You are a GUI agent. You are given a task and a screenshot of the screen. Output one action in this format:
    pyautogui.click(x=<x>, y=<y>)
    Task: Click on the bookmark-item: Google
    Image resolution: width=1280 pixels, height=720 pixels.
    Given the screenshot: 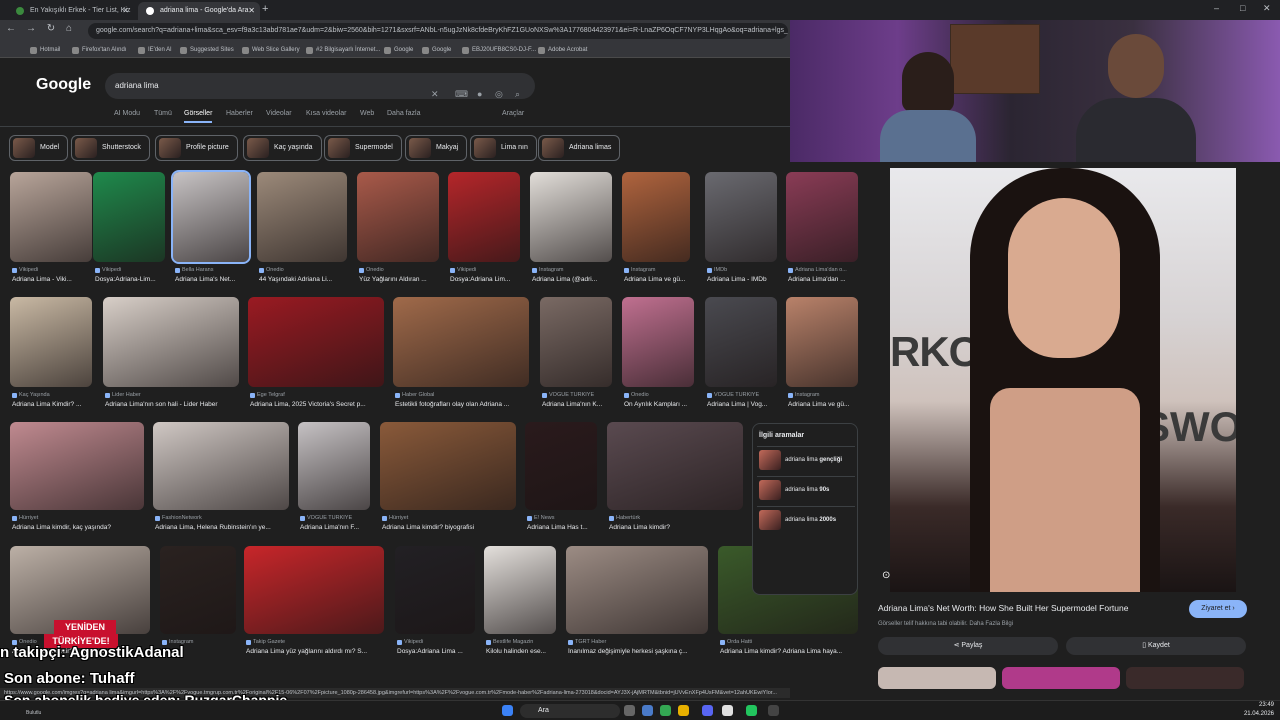 What is the action you would take?
    pyautogui.click(x=398, y=50)
    